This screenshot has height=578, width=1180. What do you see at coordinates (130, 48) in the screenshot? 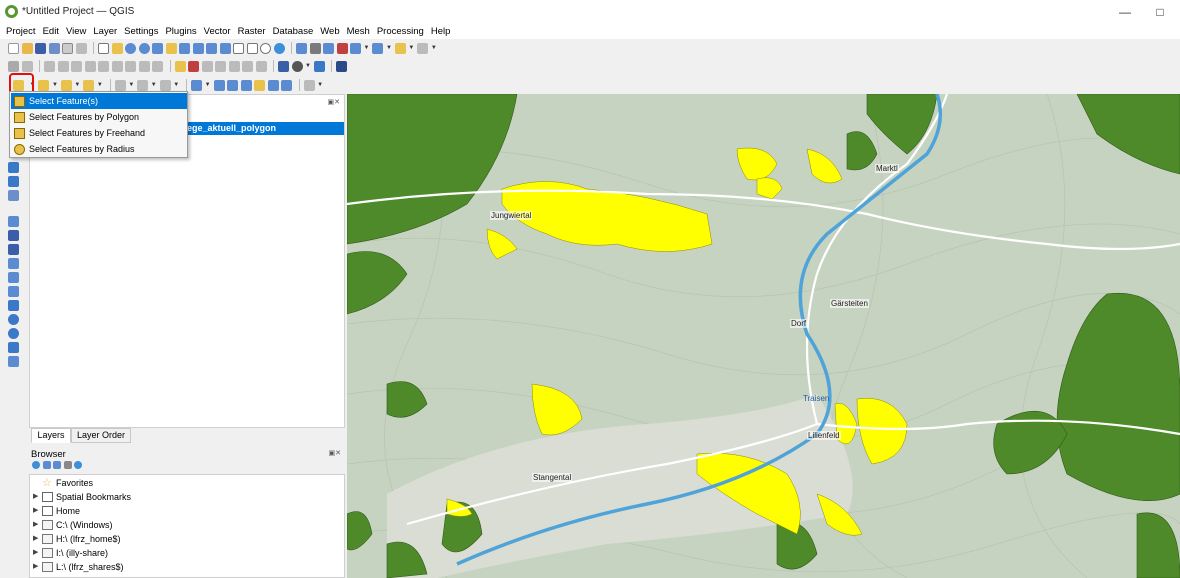
I see `zoom-in-icon` at bounding box center [130, 48].